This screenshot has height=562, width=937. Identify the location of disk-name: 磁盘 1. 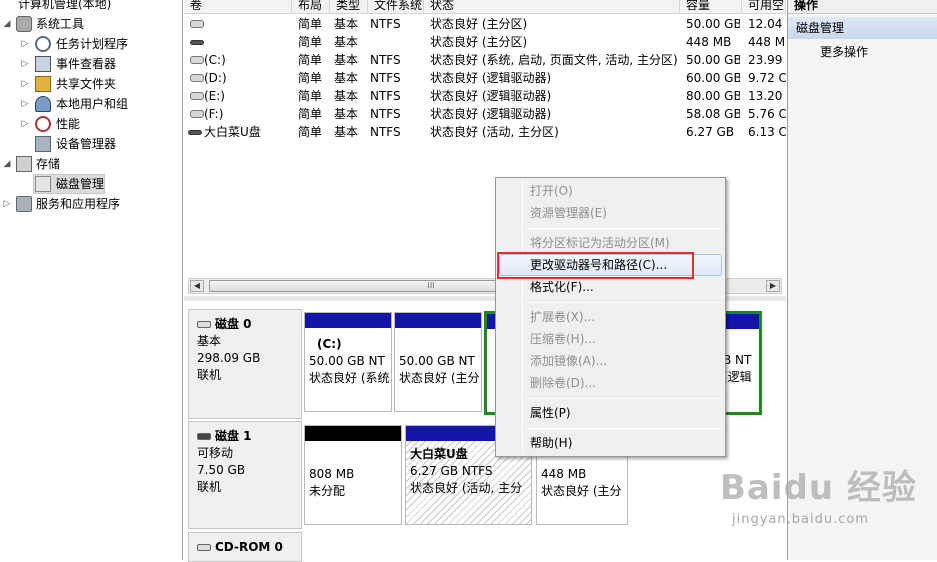
(233, 436).